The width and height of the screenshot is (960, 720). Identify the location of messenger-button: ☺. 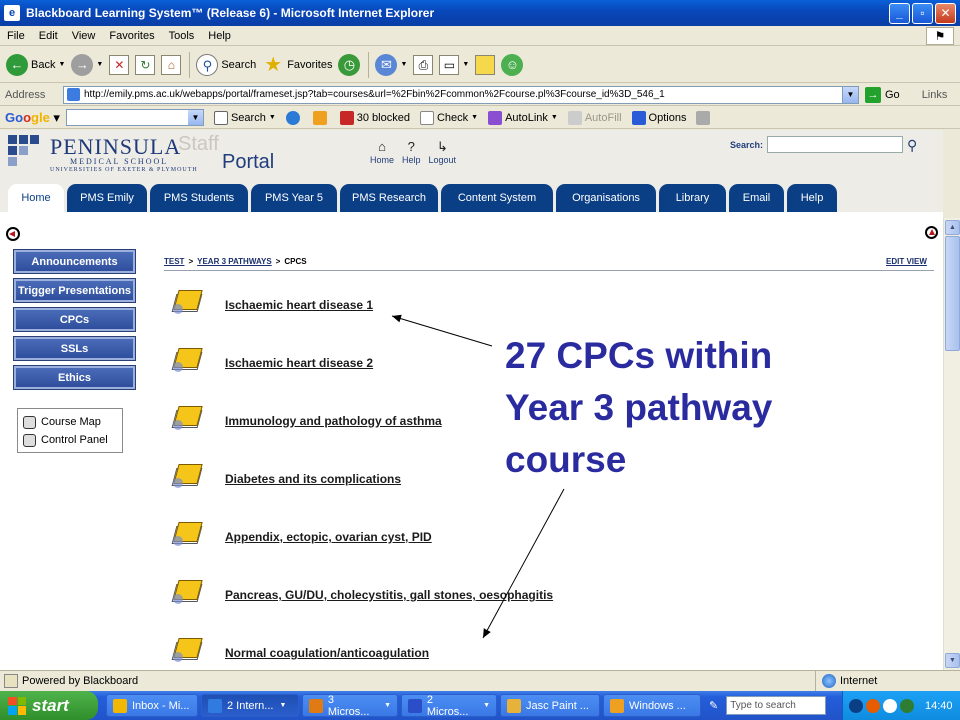
(512, 64).